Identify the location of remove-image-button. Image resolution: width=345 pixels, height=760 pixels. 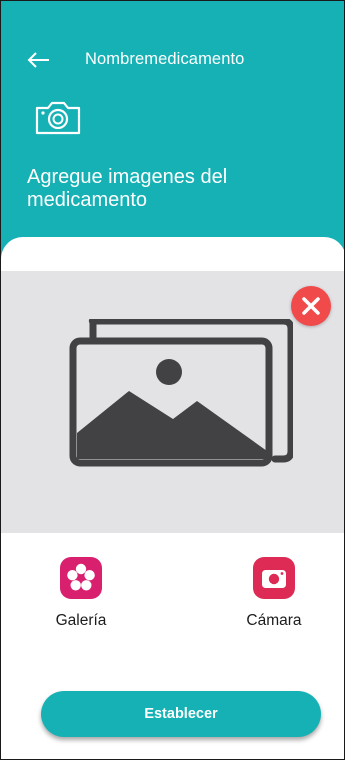
(311, 306).